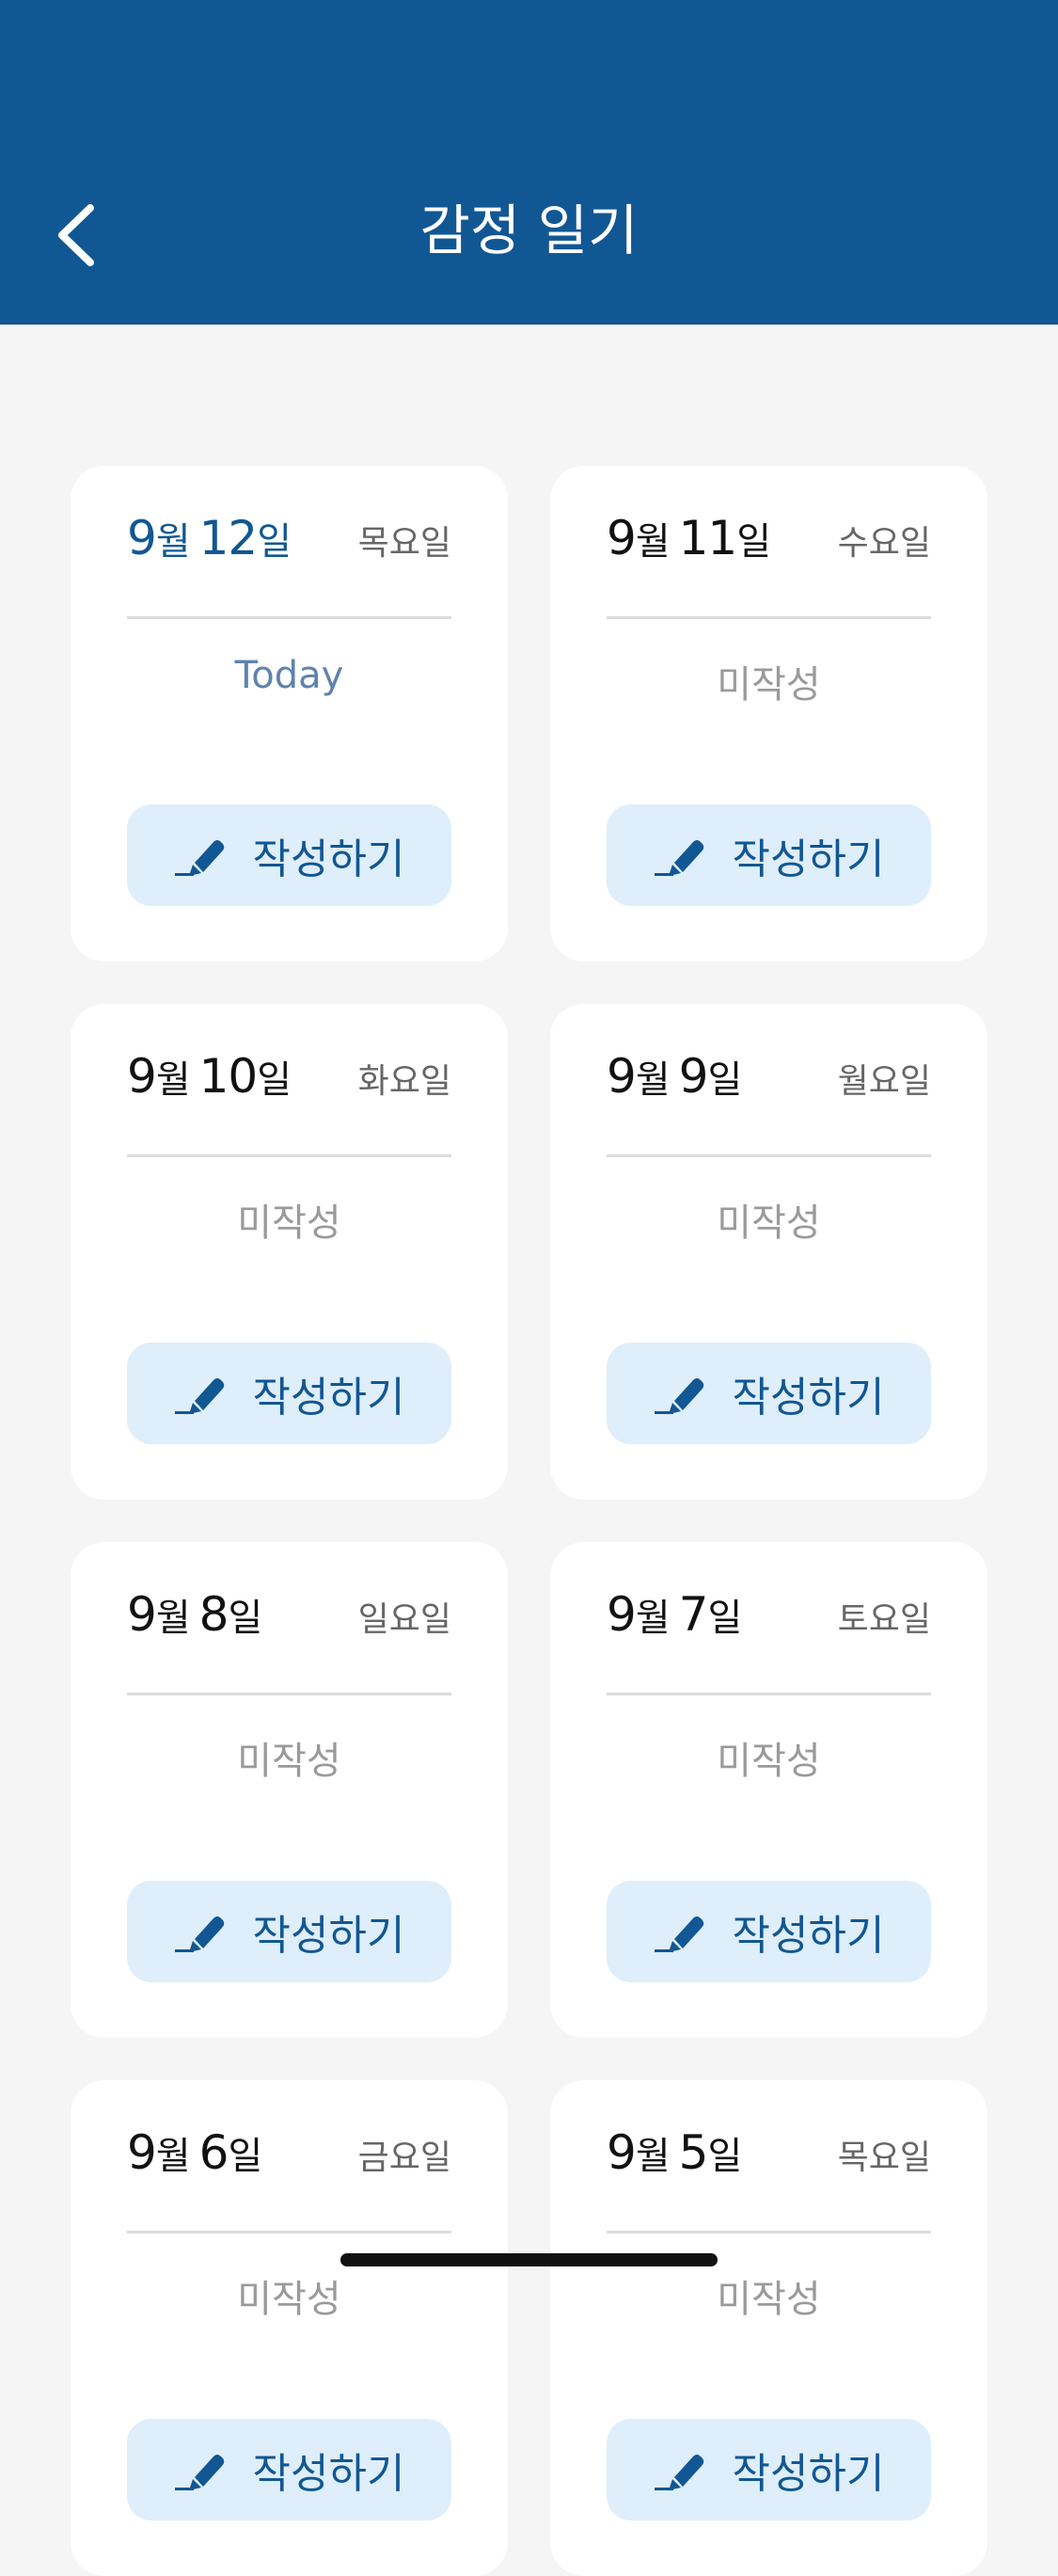 Image resolution: width=1058 pixels, height=2576 pixels. Describe the element at coordinates (769, 1615) in the screenshot. I see `card-header: 9월 7일 토요일` at that location.